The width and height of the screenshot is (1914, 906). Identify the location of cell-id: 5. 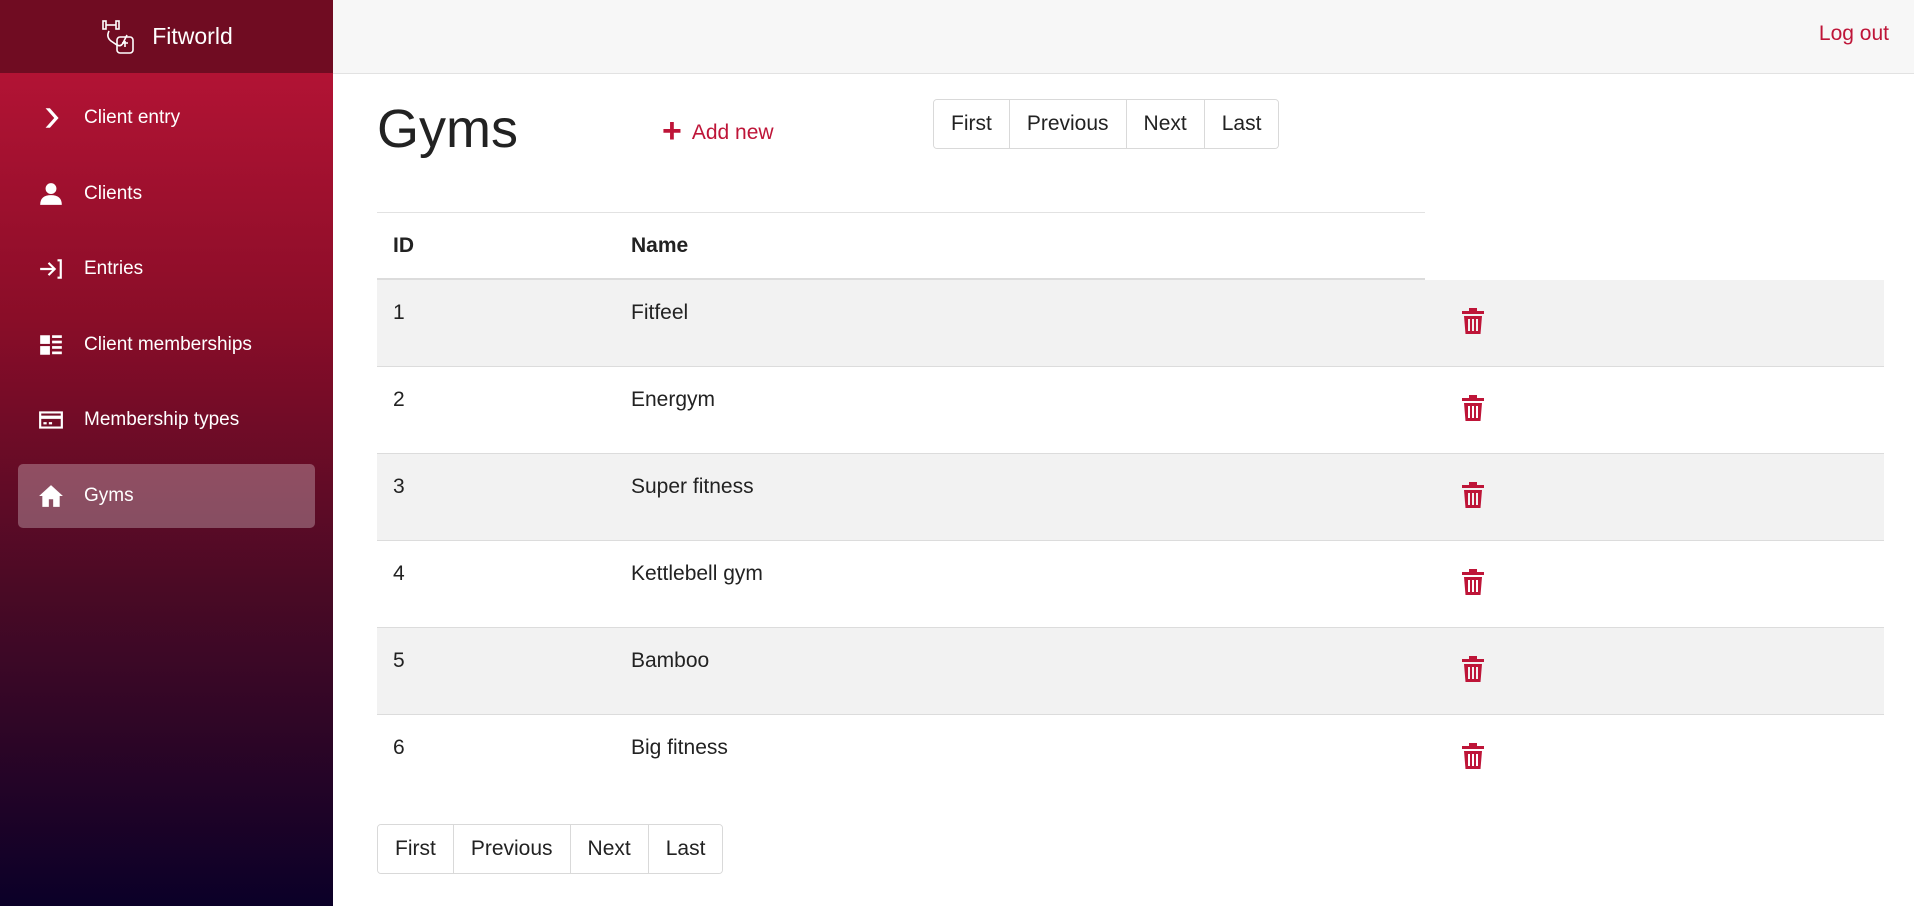
(399, 660).